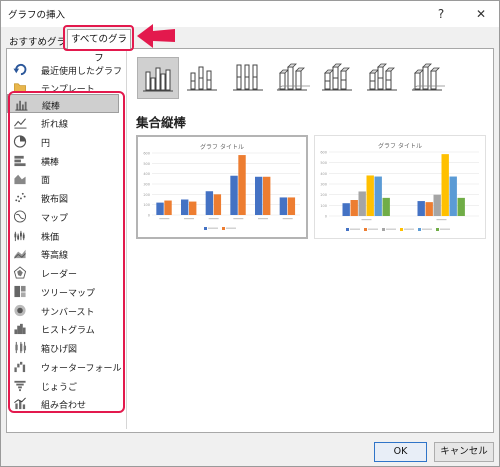 This screenshot has width=500, height=467. I want to click on chart-preview-2: グラフ タイトル 0 100 200 300 400 500 600, so click(400, 187).